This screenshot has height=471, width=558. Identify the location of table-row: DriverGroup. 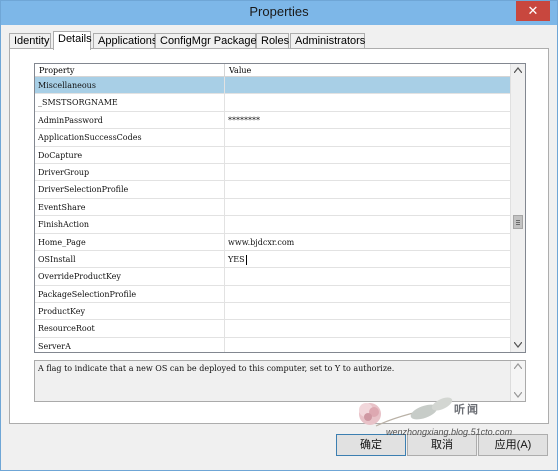
(273, 172).